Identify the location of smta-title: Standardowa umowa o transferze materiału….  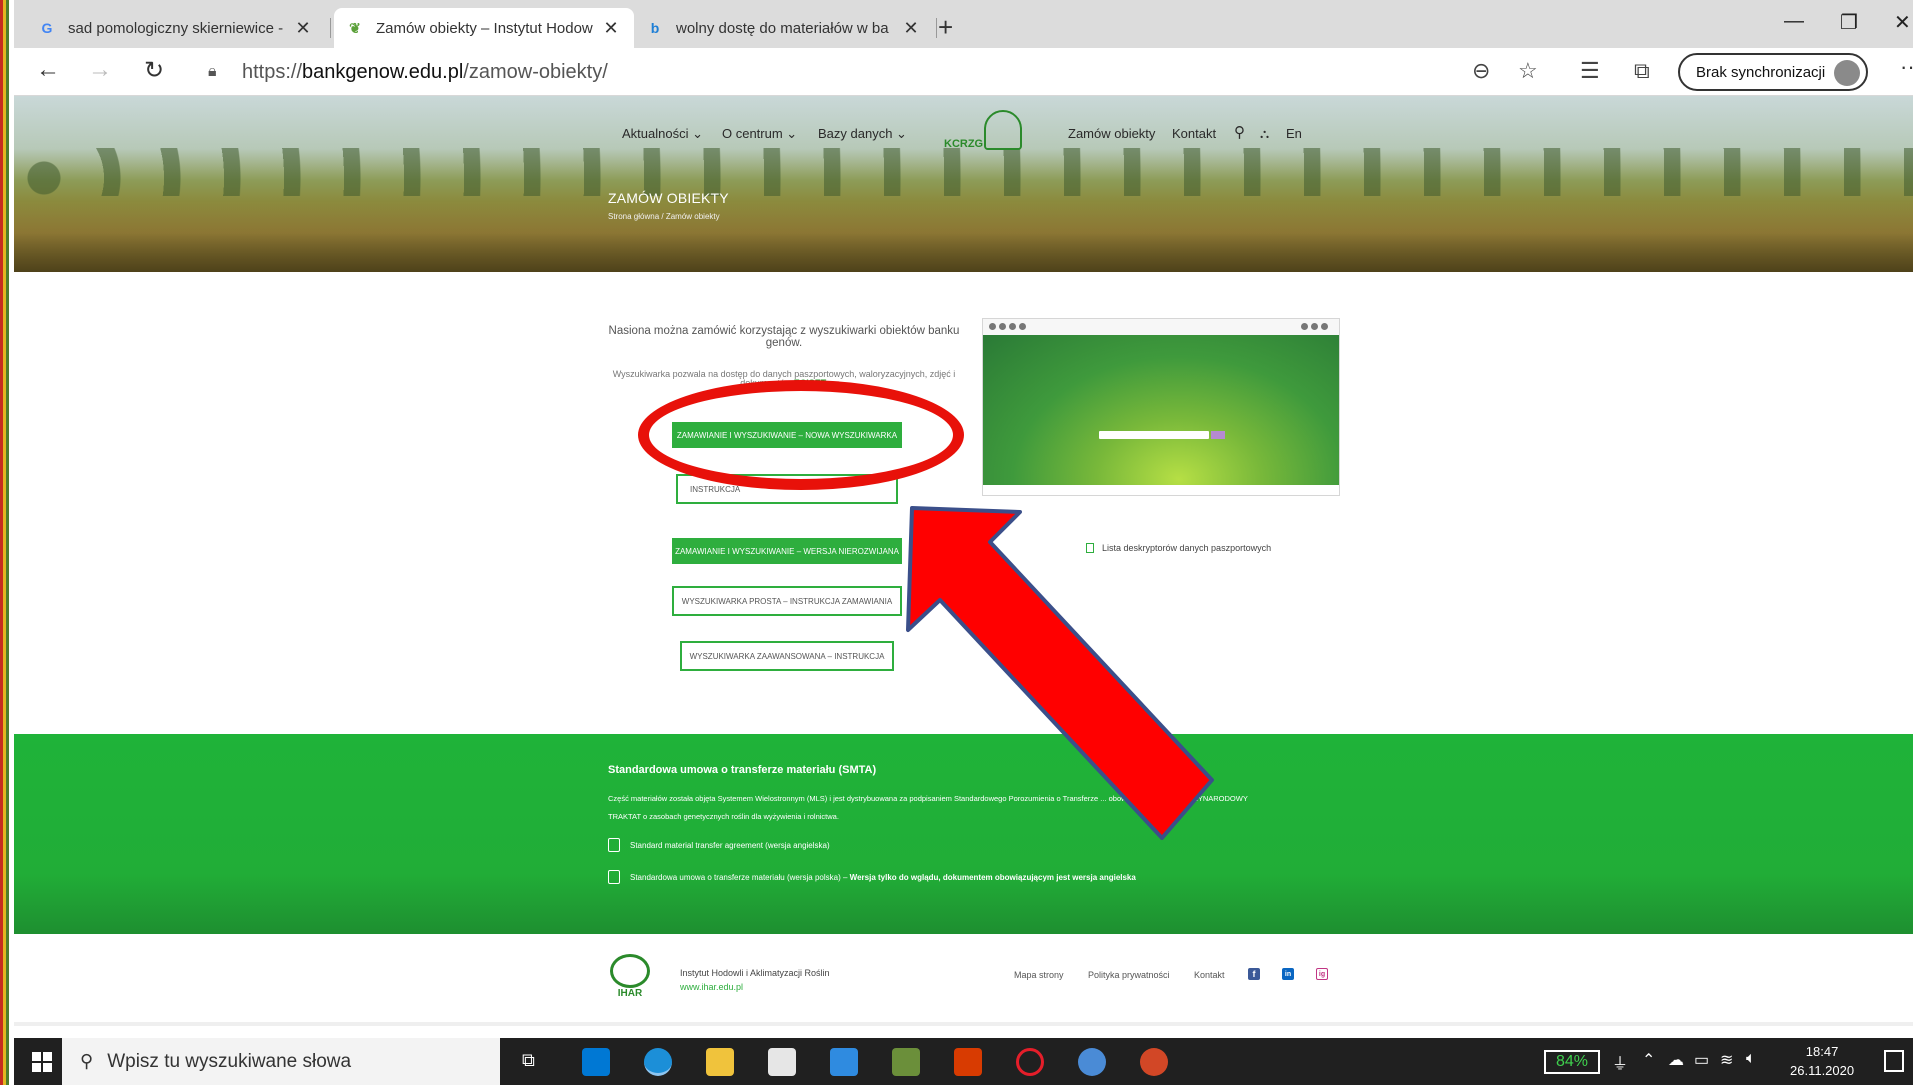
(742, 770).